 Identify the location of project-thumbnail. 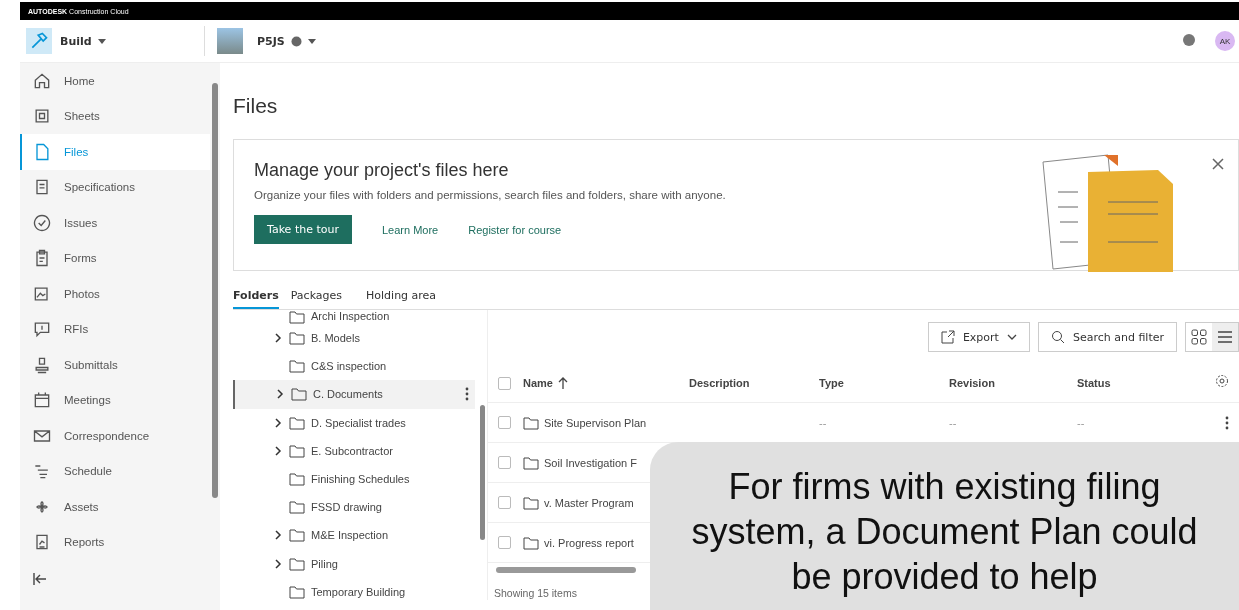
(230, 41).